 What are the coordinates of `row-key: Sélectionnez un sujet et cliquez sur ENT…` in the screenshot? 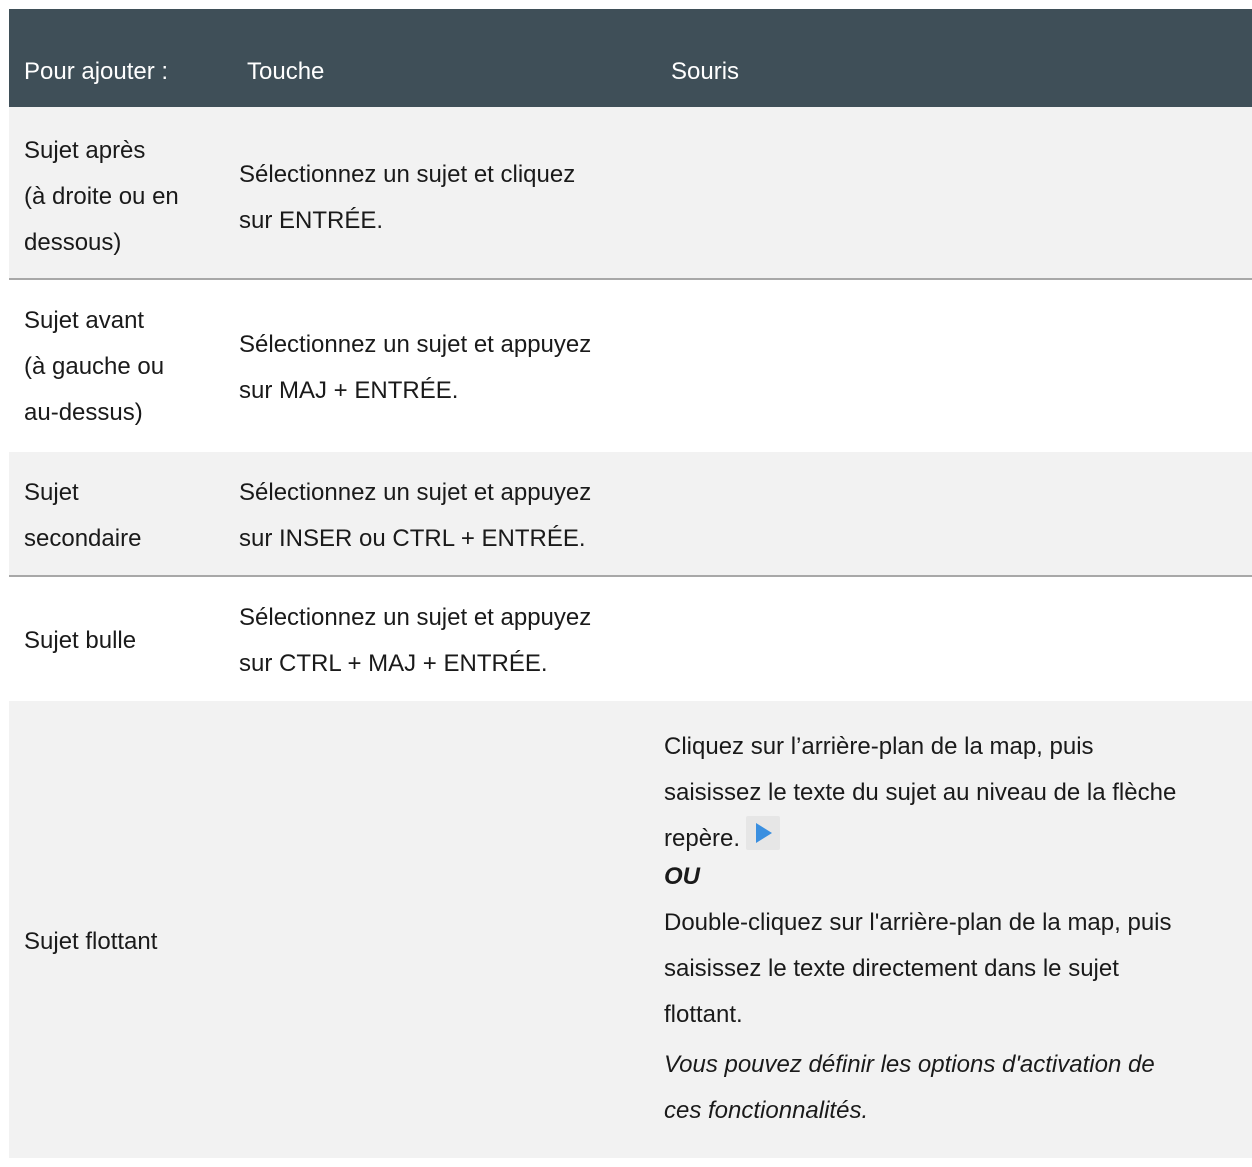 It's located at (449, 198).